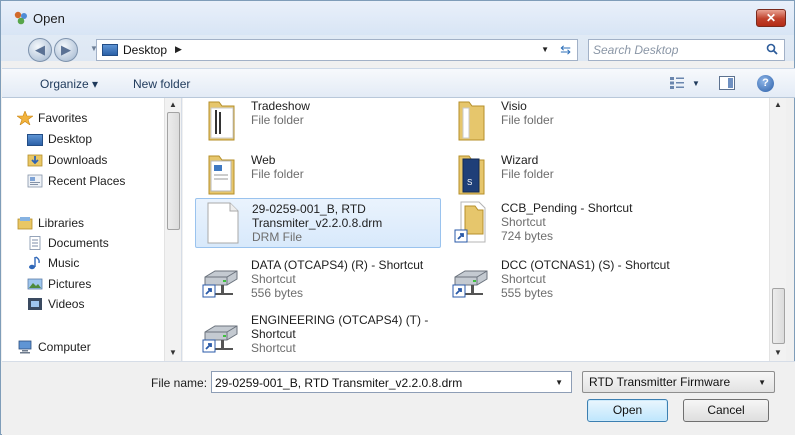 The image size is (795, 435). I want to click on file-name: Wizard, so click(520, 160).